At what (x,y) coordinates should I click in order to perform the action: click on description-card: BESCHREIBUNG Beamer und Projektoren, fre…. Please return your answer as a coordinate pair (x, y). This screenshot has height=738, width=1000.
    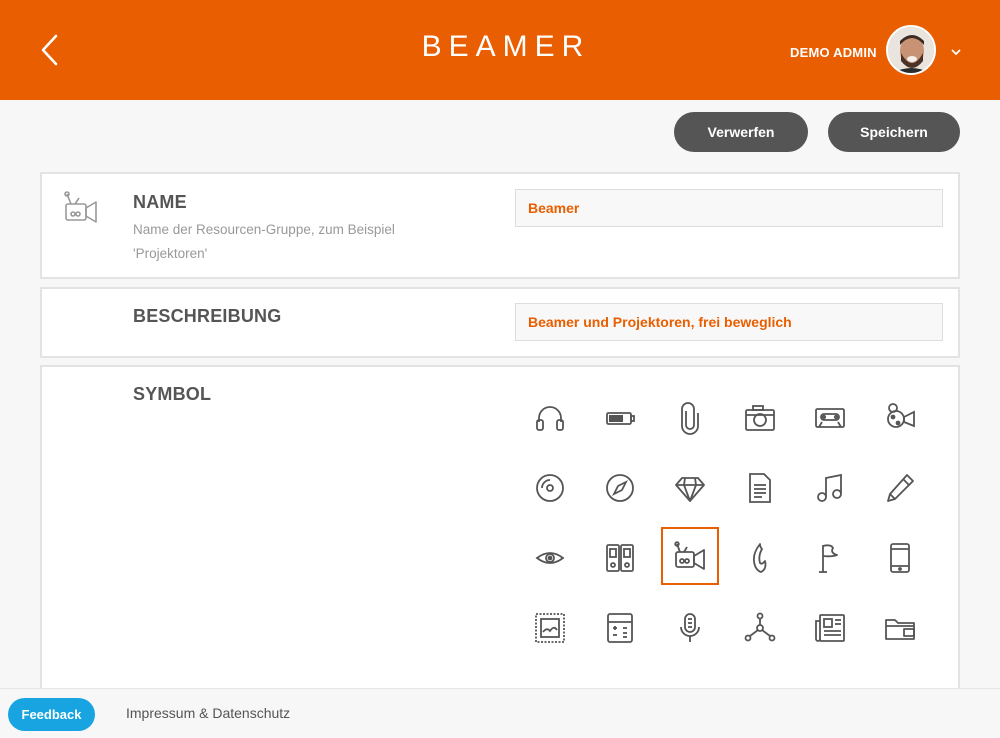
    Looking at the image, I should click on (500, 322).